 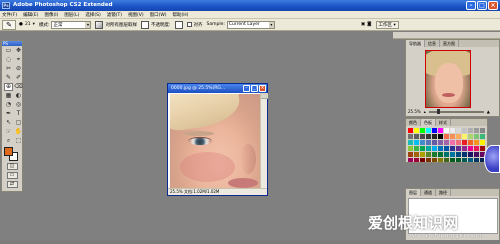 What do you see at coordinates (12, 166) in the screenshot?
I see `quick-mask-icon: ◫` at bounding box center [12, 166].